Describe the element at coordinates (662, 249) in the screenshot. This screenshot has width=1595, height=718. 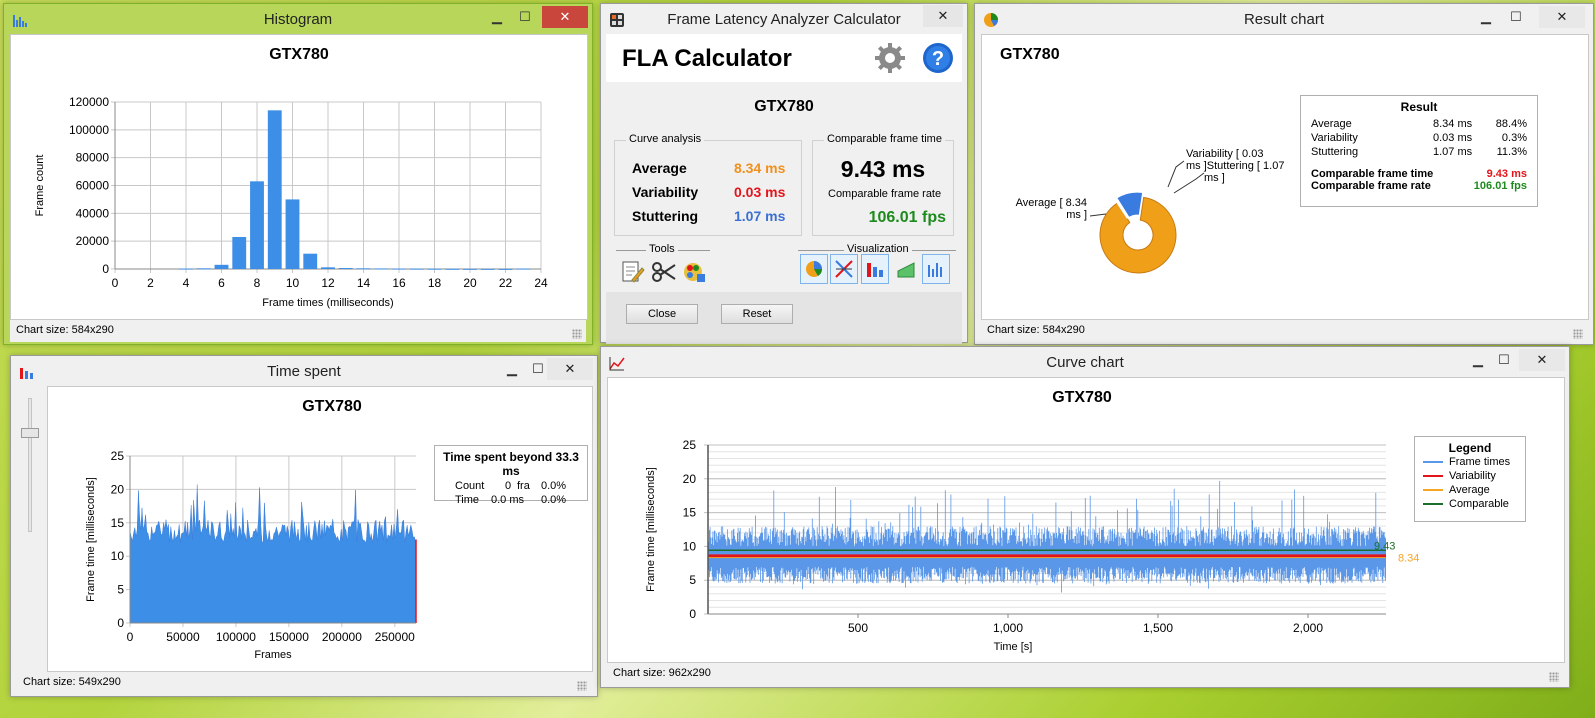
I see `tools-label: Tools` at that location.